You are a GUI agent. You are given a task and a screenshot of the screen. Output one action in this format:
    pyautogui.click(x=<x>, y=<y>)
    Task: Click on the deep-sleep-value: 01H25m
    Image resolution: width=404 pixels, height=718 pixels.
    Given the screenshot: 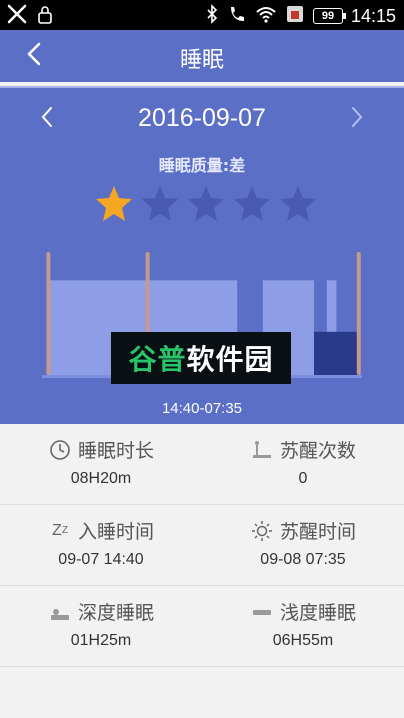 What is the action you would take?
    pyautogui.click(x=101, y=640)
    